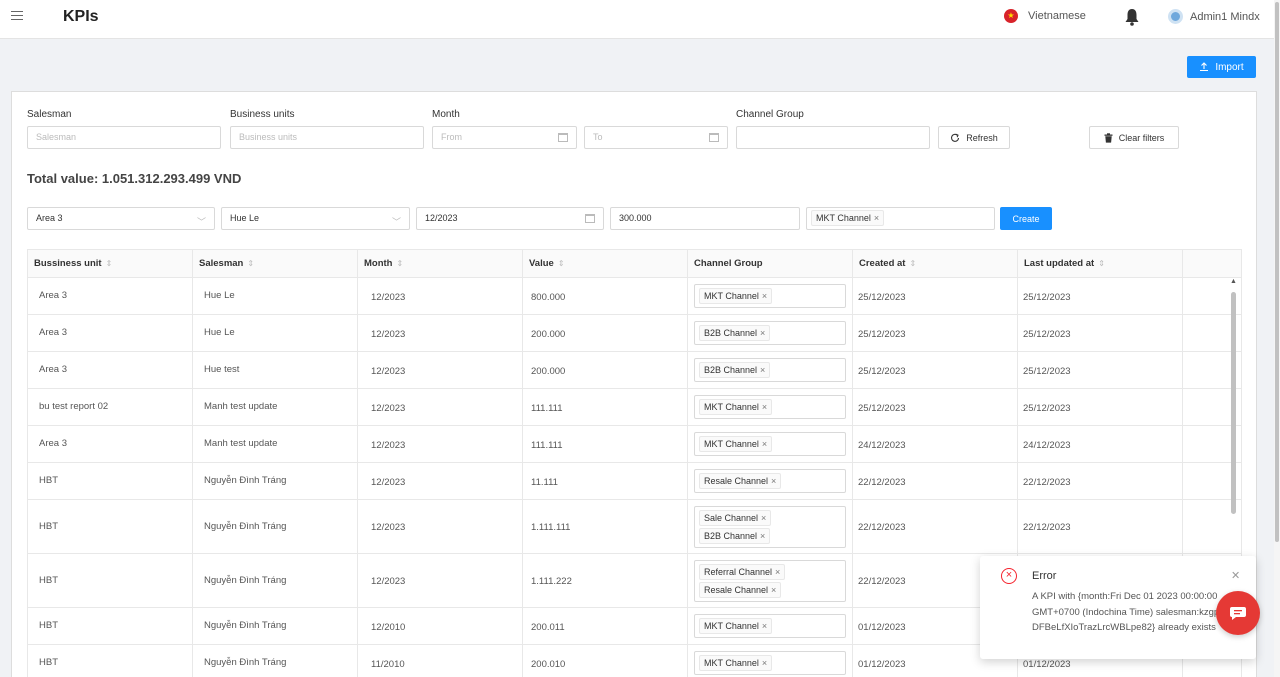 This screenshot has width=1280, height=677. What do you see at coordinates (110, 370) in the screenshot?
I see `bu-cell: Area 3` at bounding box center [110, 370].